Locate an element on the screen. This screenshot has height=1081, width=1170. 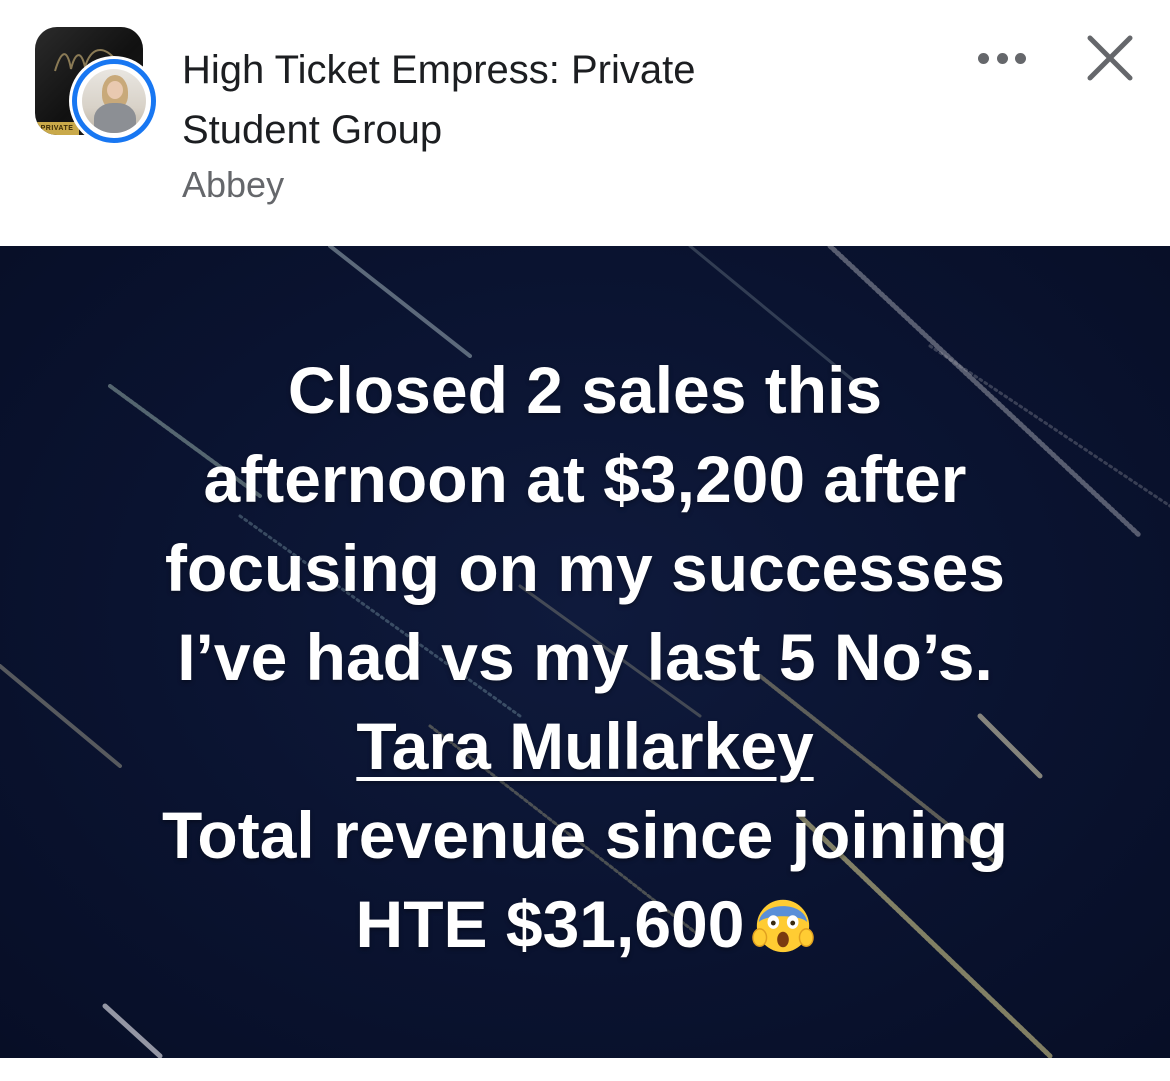
post-line-4: I’ve had vs my last 5 No’s. is located at coordinates (585, 657).